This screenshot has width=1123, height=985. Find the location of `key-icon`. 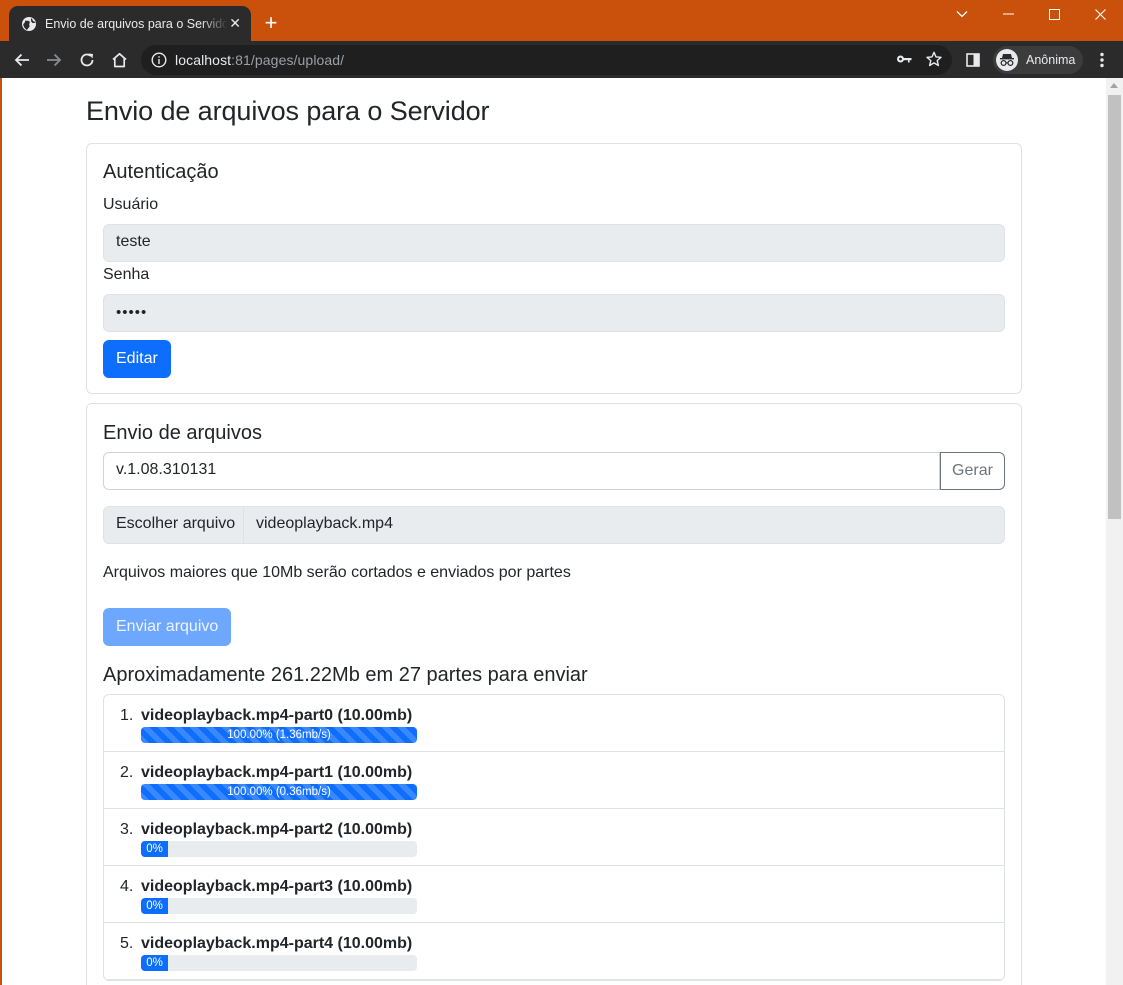

key-icon is located at coordinates (904, 59).